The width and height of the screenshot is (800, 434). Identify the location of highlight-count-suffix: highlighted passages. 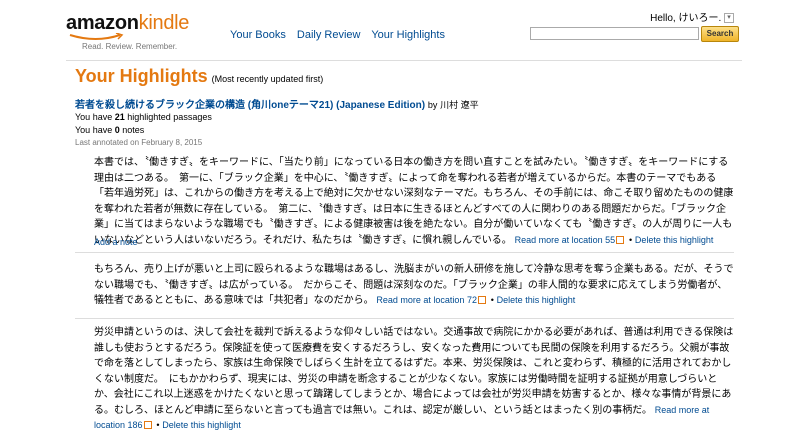
(169, 117).